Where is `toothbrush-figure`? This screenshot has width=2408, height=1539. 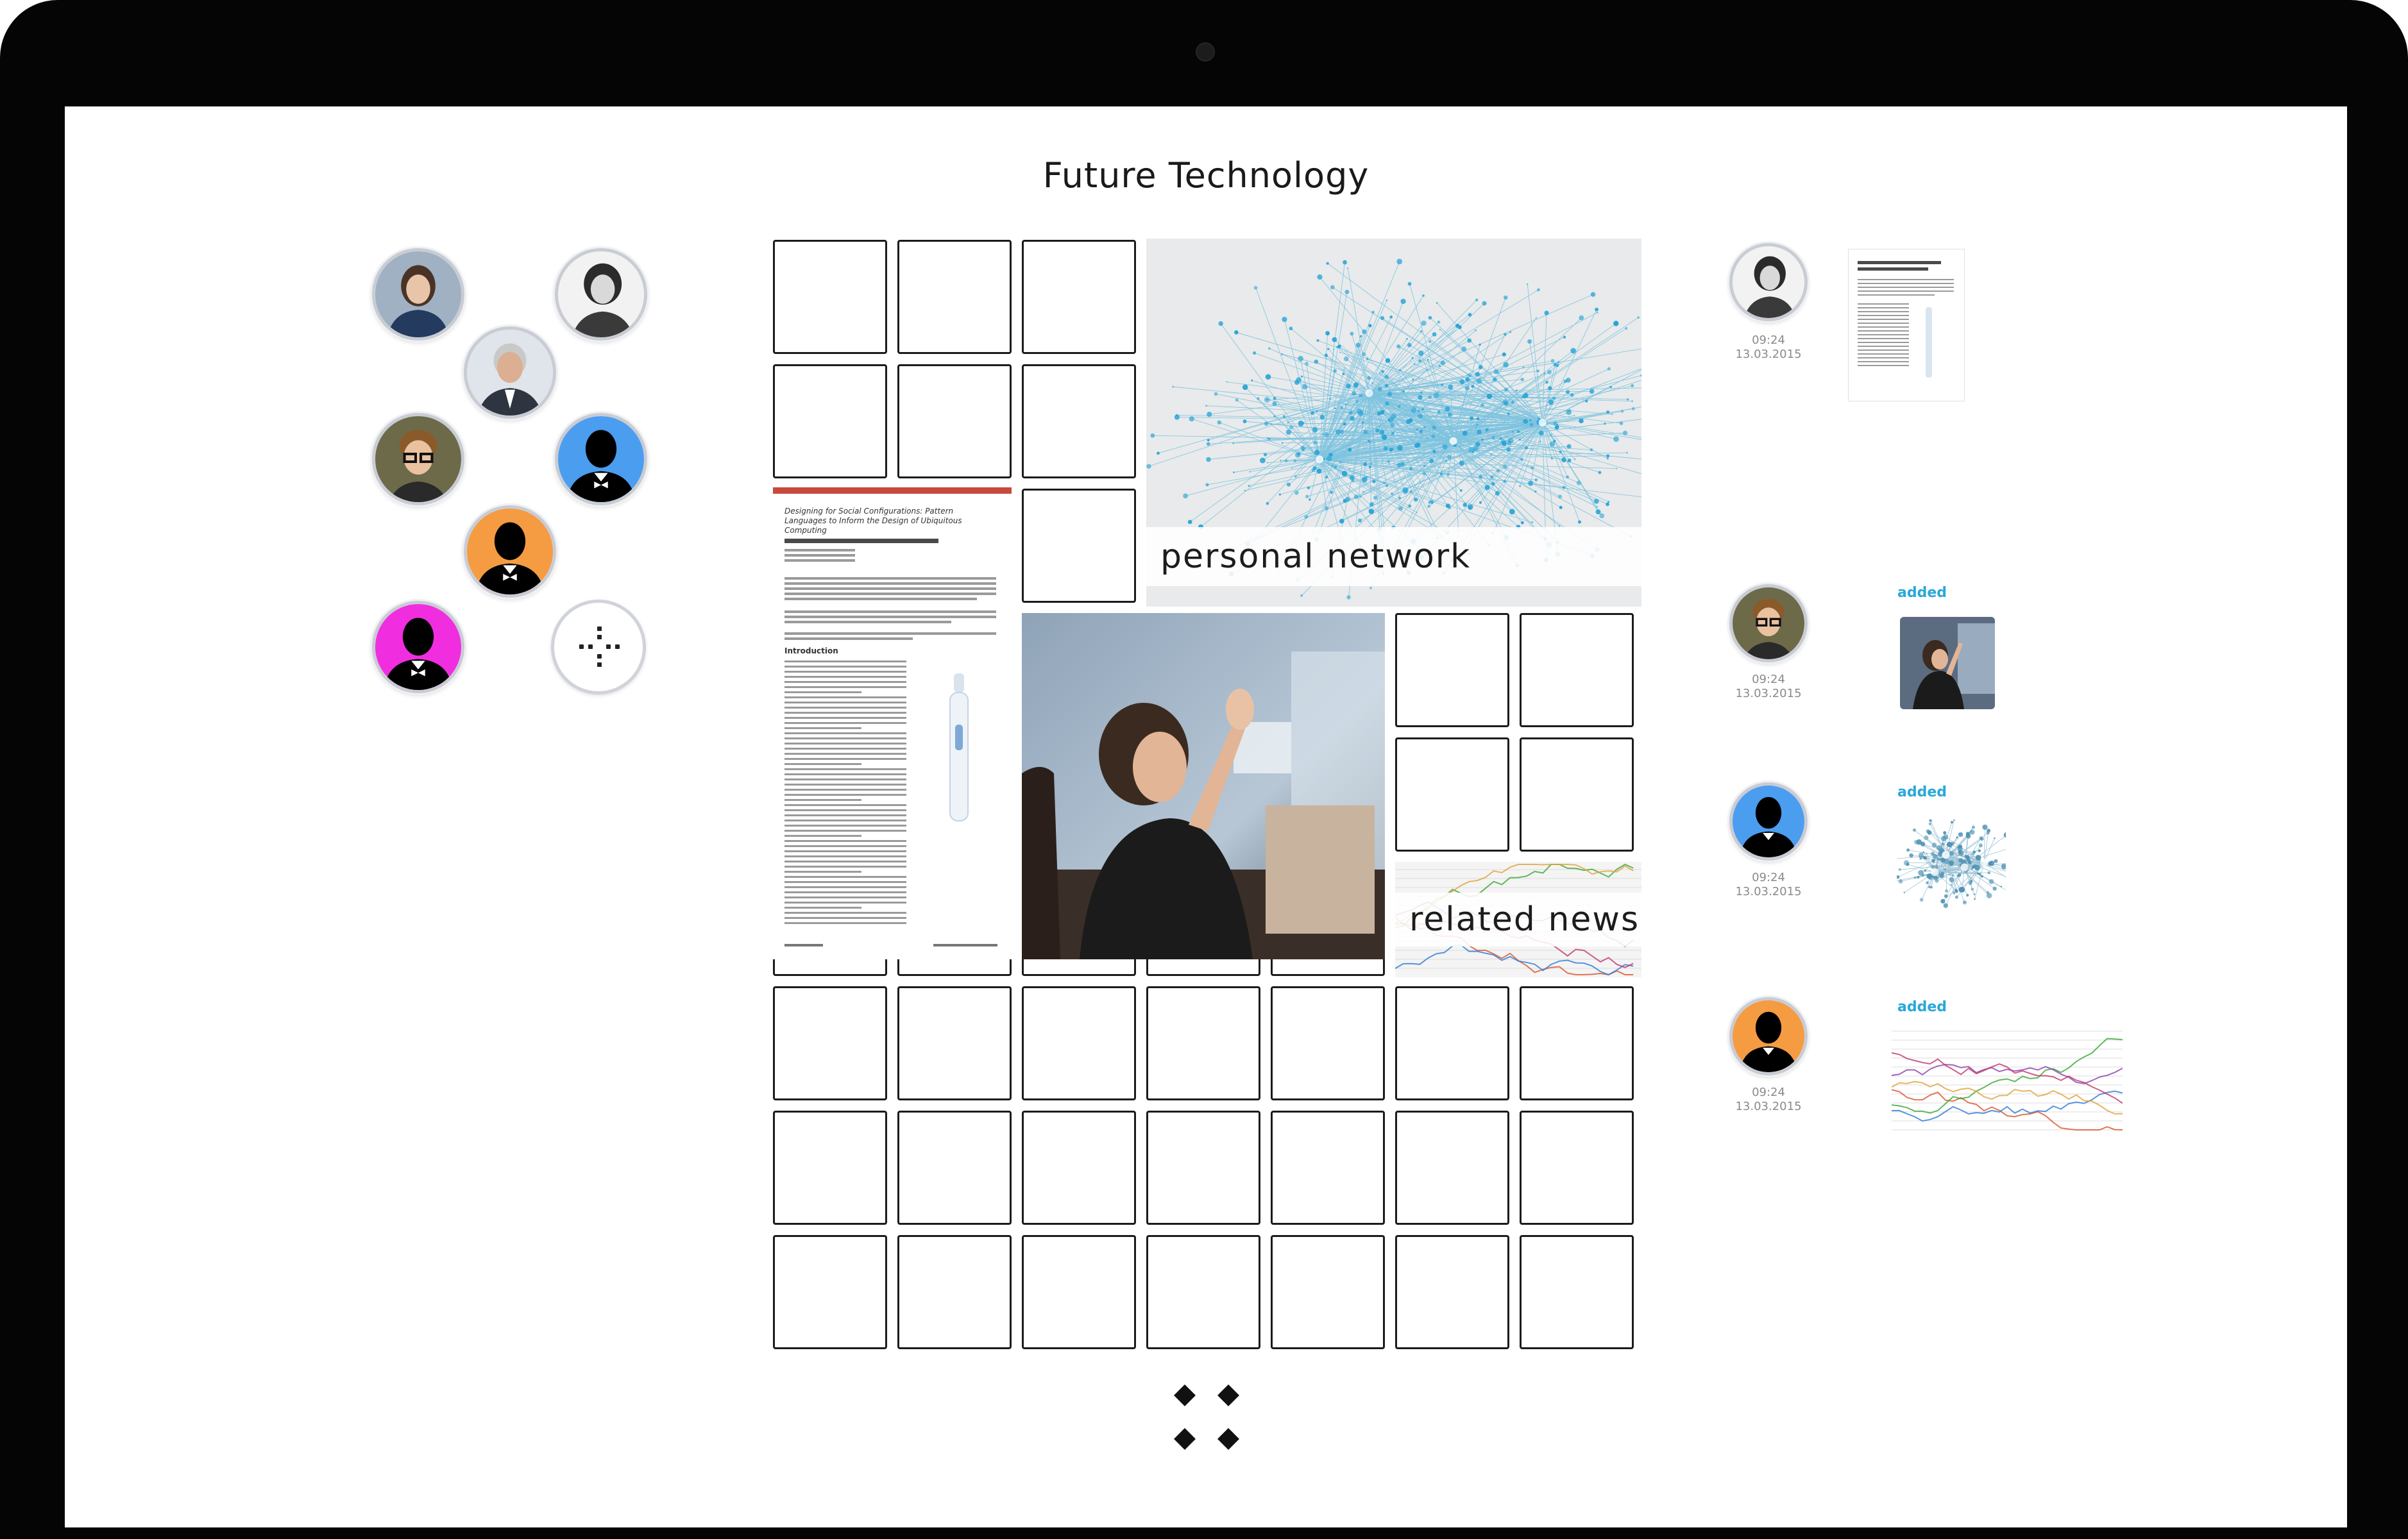 toothbrush-figure is located at coordinates (959, 747).